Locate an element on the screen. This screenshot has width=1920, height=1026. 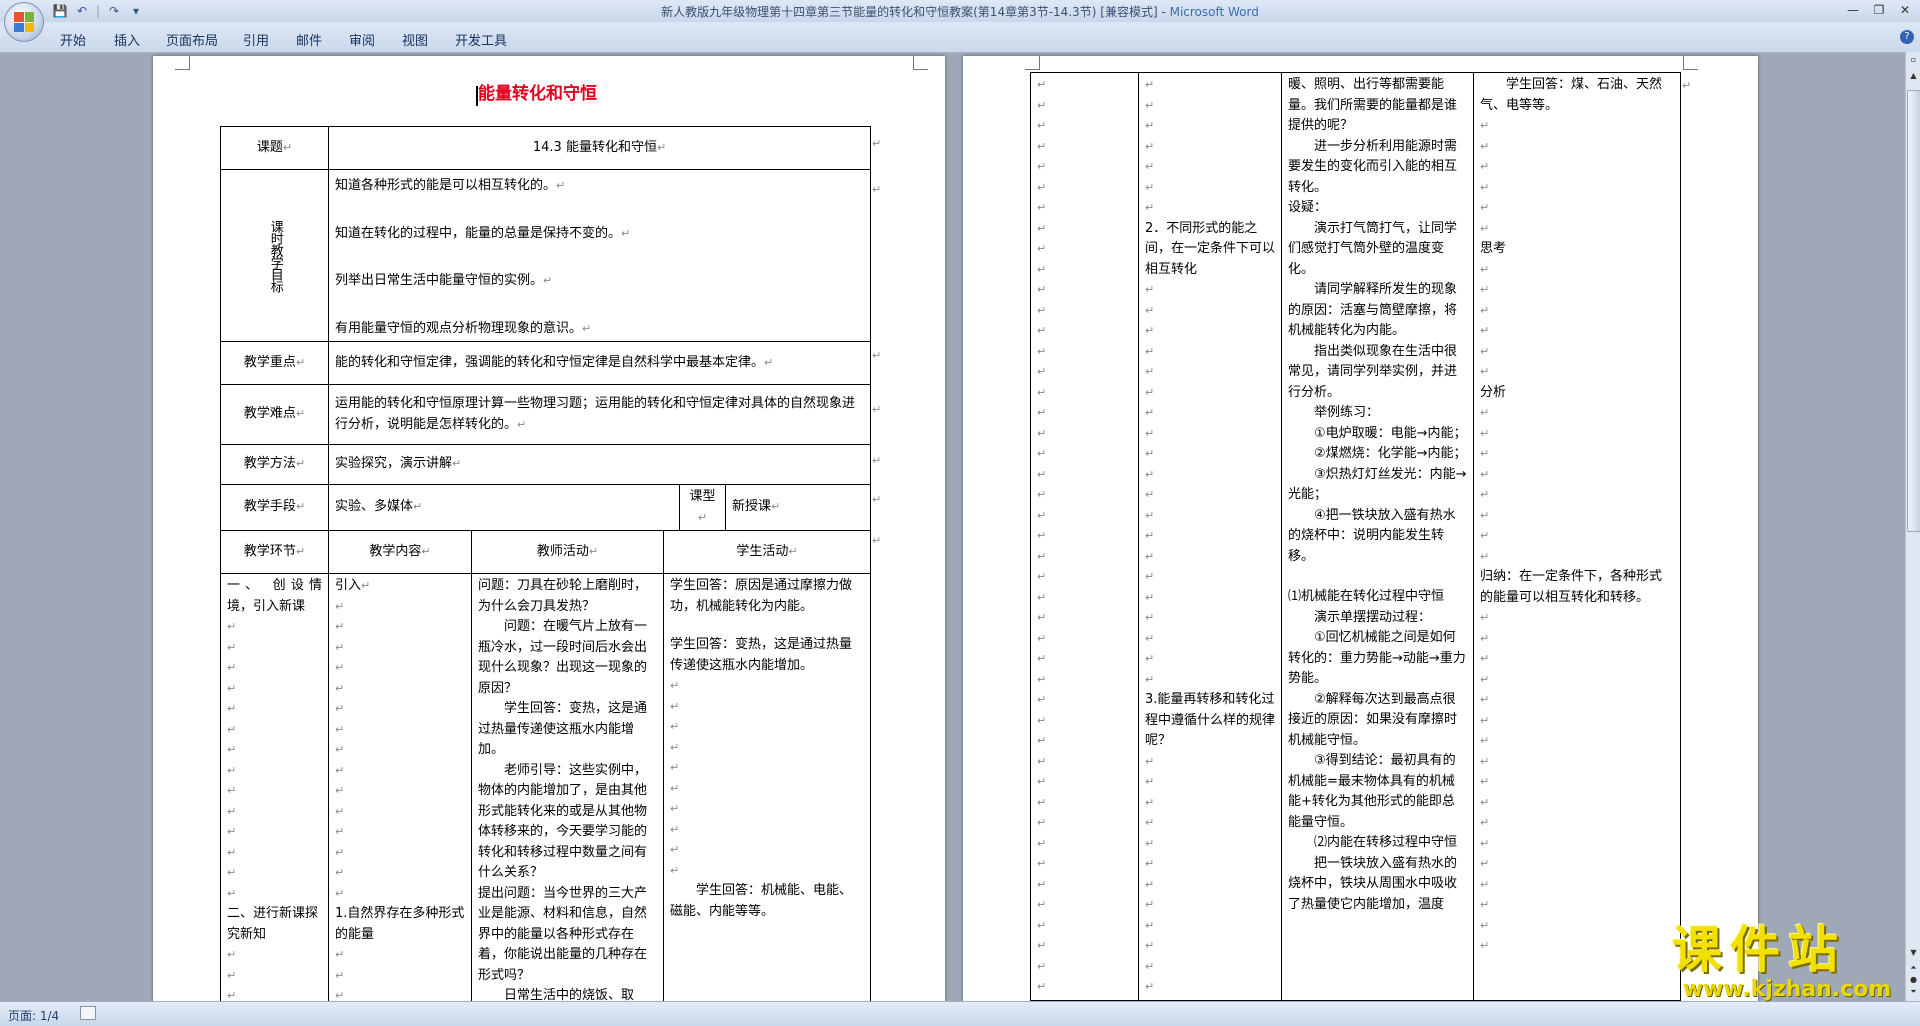
close-icon: ✕ is located at coordinates (1905, 10).